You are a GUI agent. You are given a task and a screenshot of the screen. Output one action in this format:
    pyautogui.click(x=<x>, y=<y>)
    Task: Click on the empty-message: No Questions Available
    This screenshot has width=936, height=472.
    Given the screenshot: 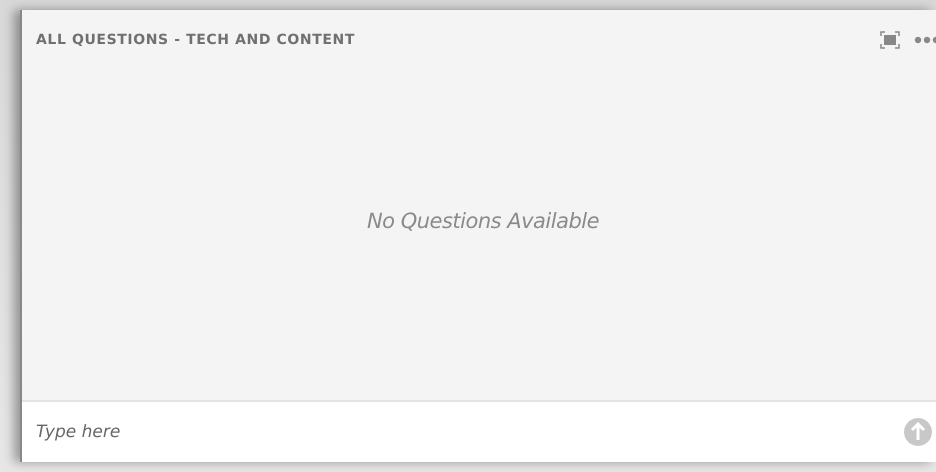 What is the action you would take?
    pyautogui.click(x=483, y=221)
    